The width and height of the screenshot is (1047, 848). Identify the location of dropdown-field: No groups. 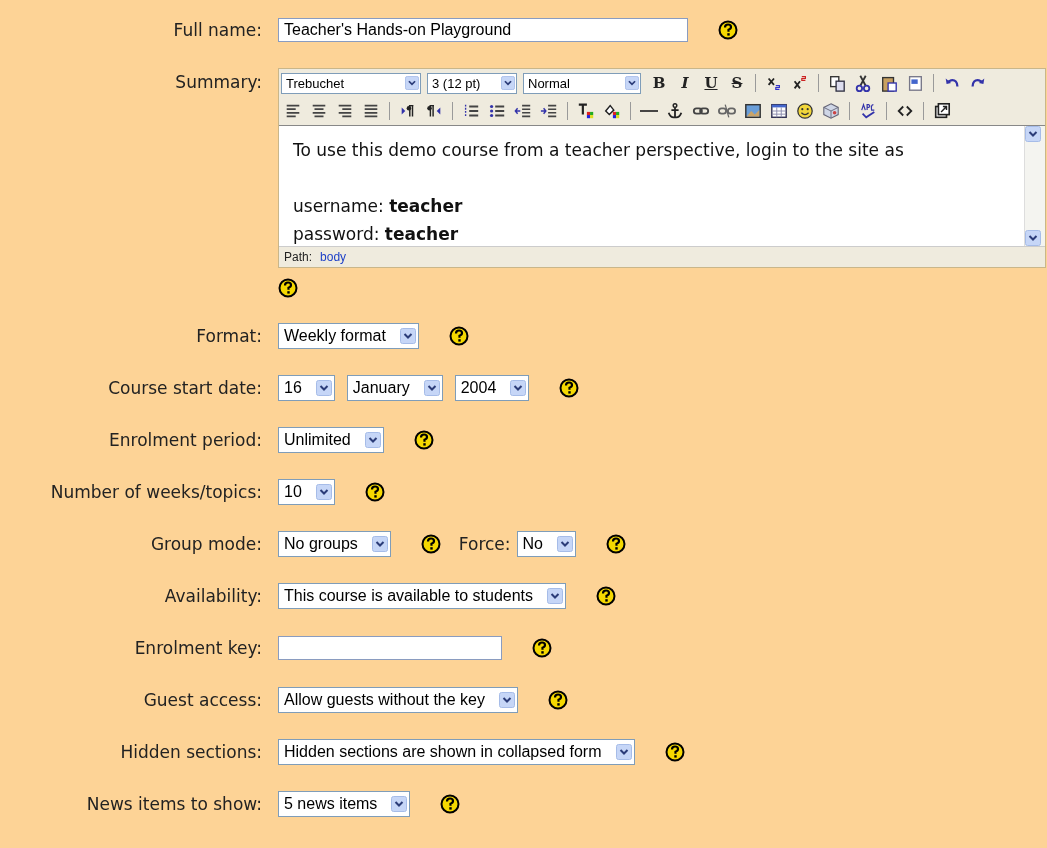
(334, 544).